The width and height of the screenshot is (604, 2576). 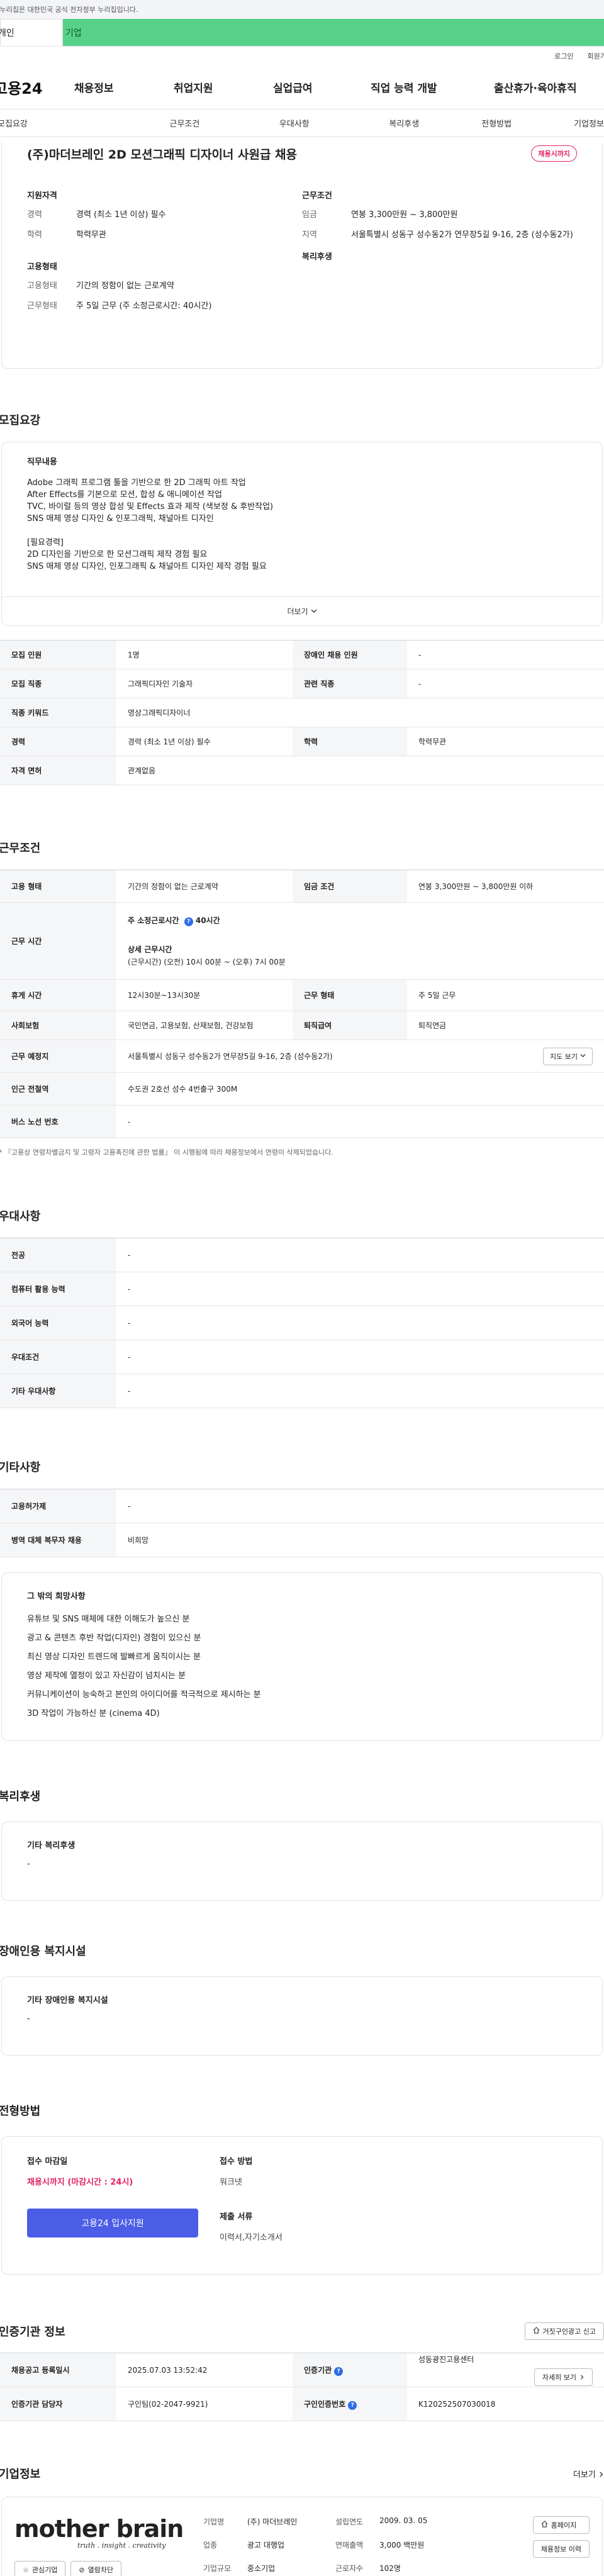 I want to click on work-conditions-title: 근무조건, so click(x=20, y=848).